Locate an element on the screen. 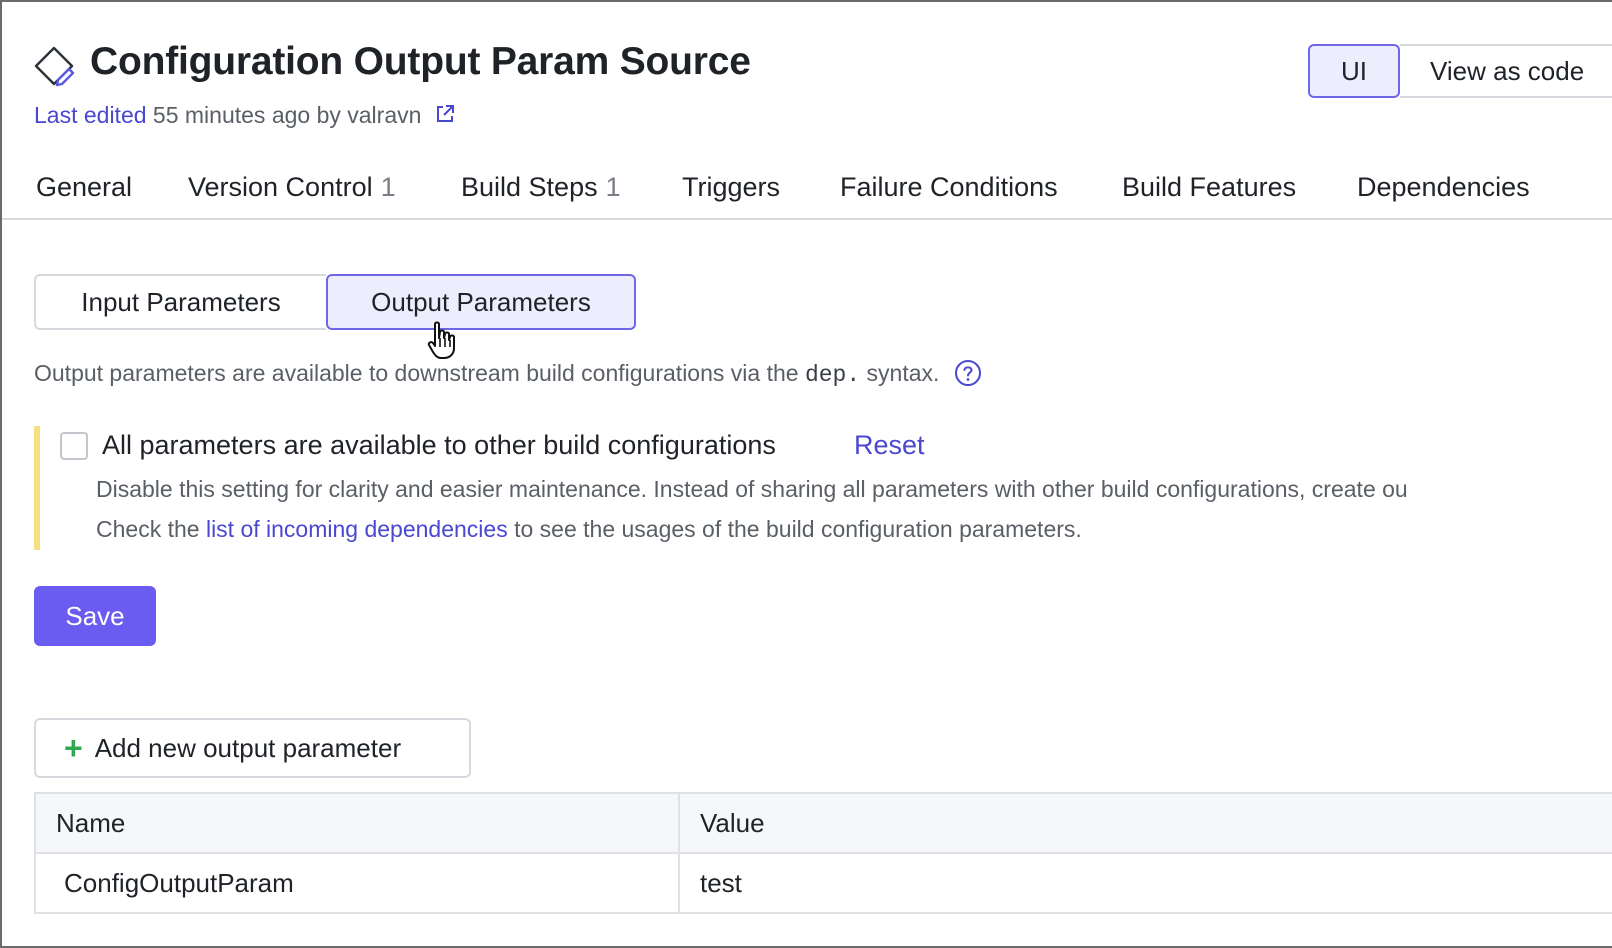 The image size is (1612, 948). page-title: Configuration Output Param Source is located at coordinates (420, 61).